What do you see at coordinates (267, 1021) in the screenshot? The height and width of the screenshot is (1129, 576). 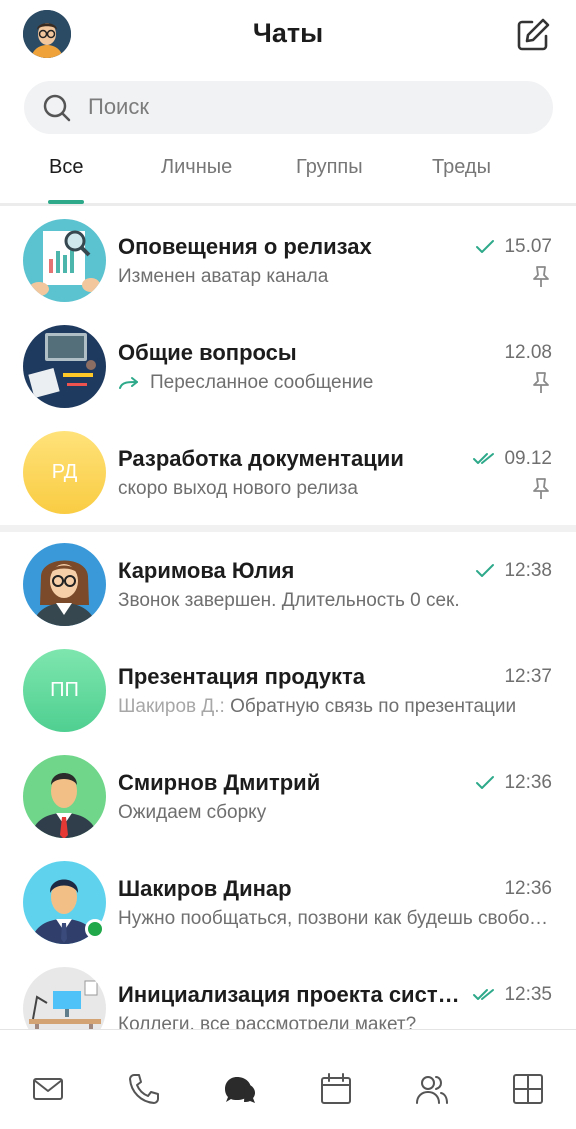 I see `chat-last-message: Коллеги, все рассмотрели макет?` at bounding box center [267, 1021].